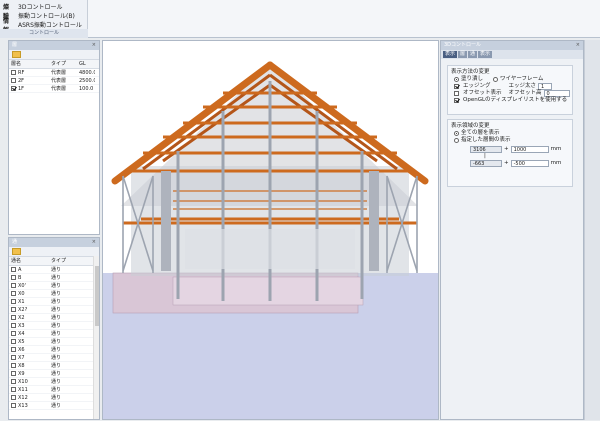  I want to click on edge-width-input: 1, so click(545, 86).